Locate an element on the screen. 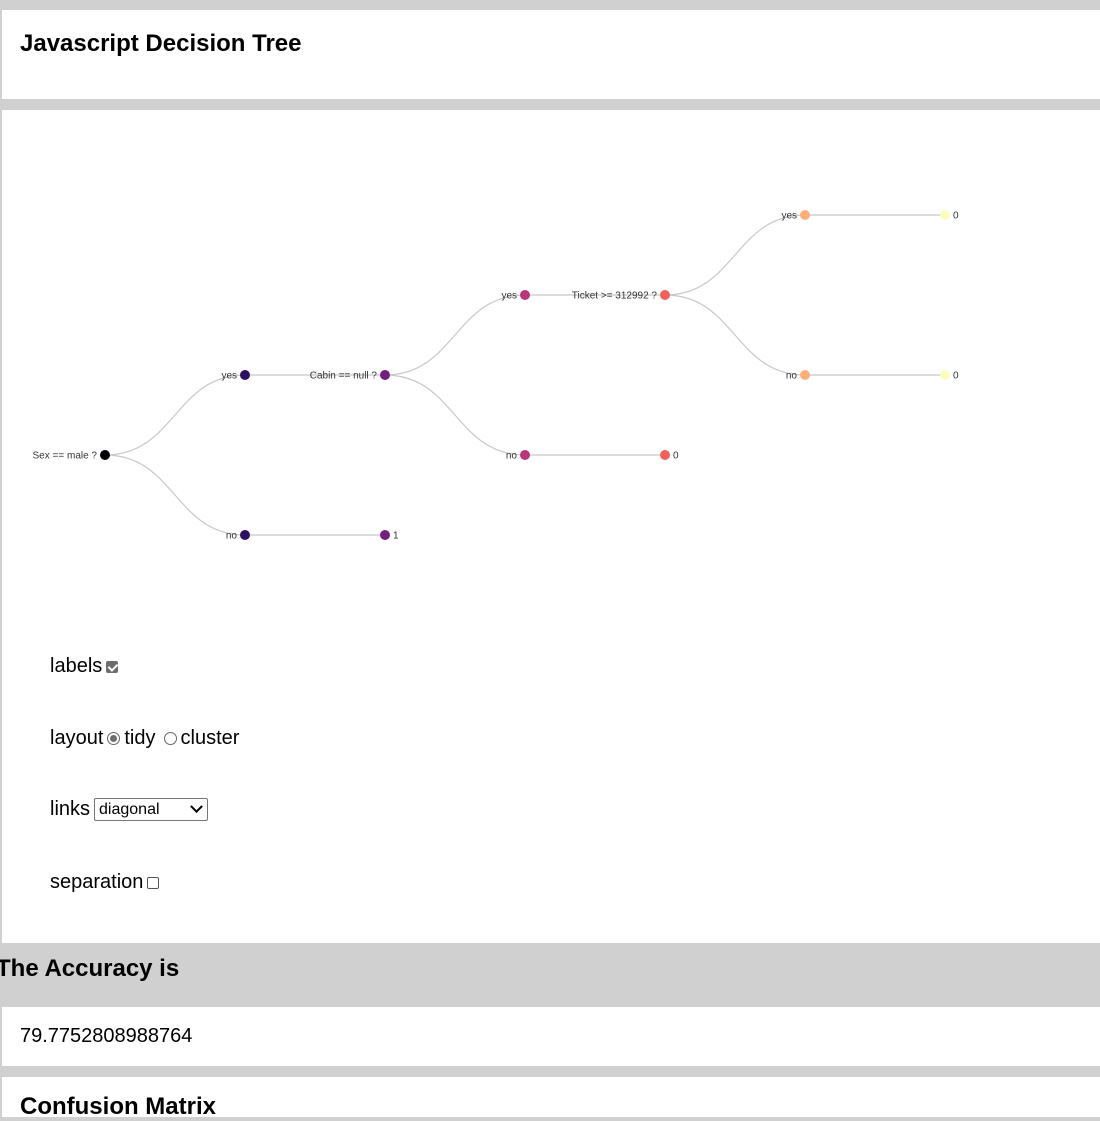 The width and height of the screenshot is (1100, 1121). links-control: links diagonal is located at coordinates (129, 809).